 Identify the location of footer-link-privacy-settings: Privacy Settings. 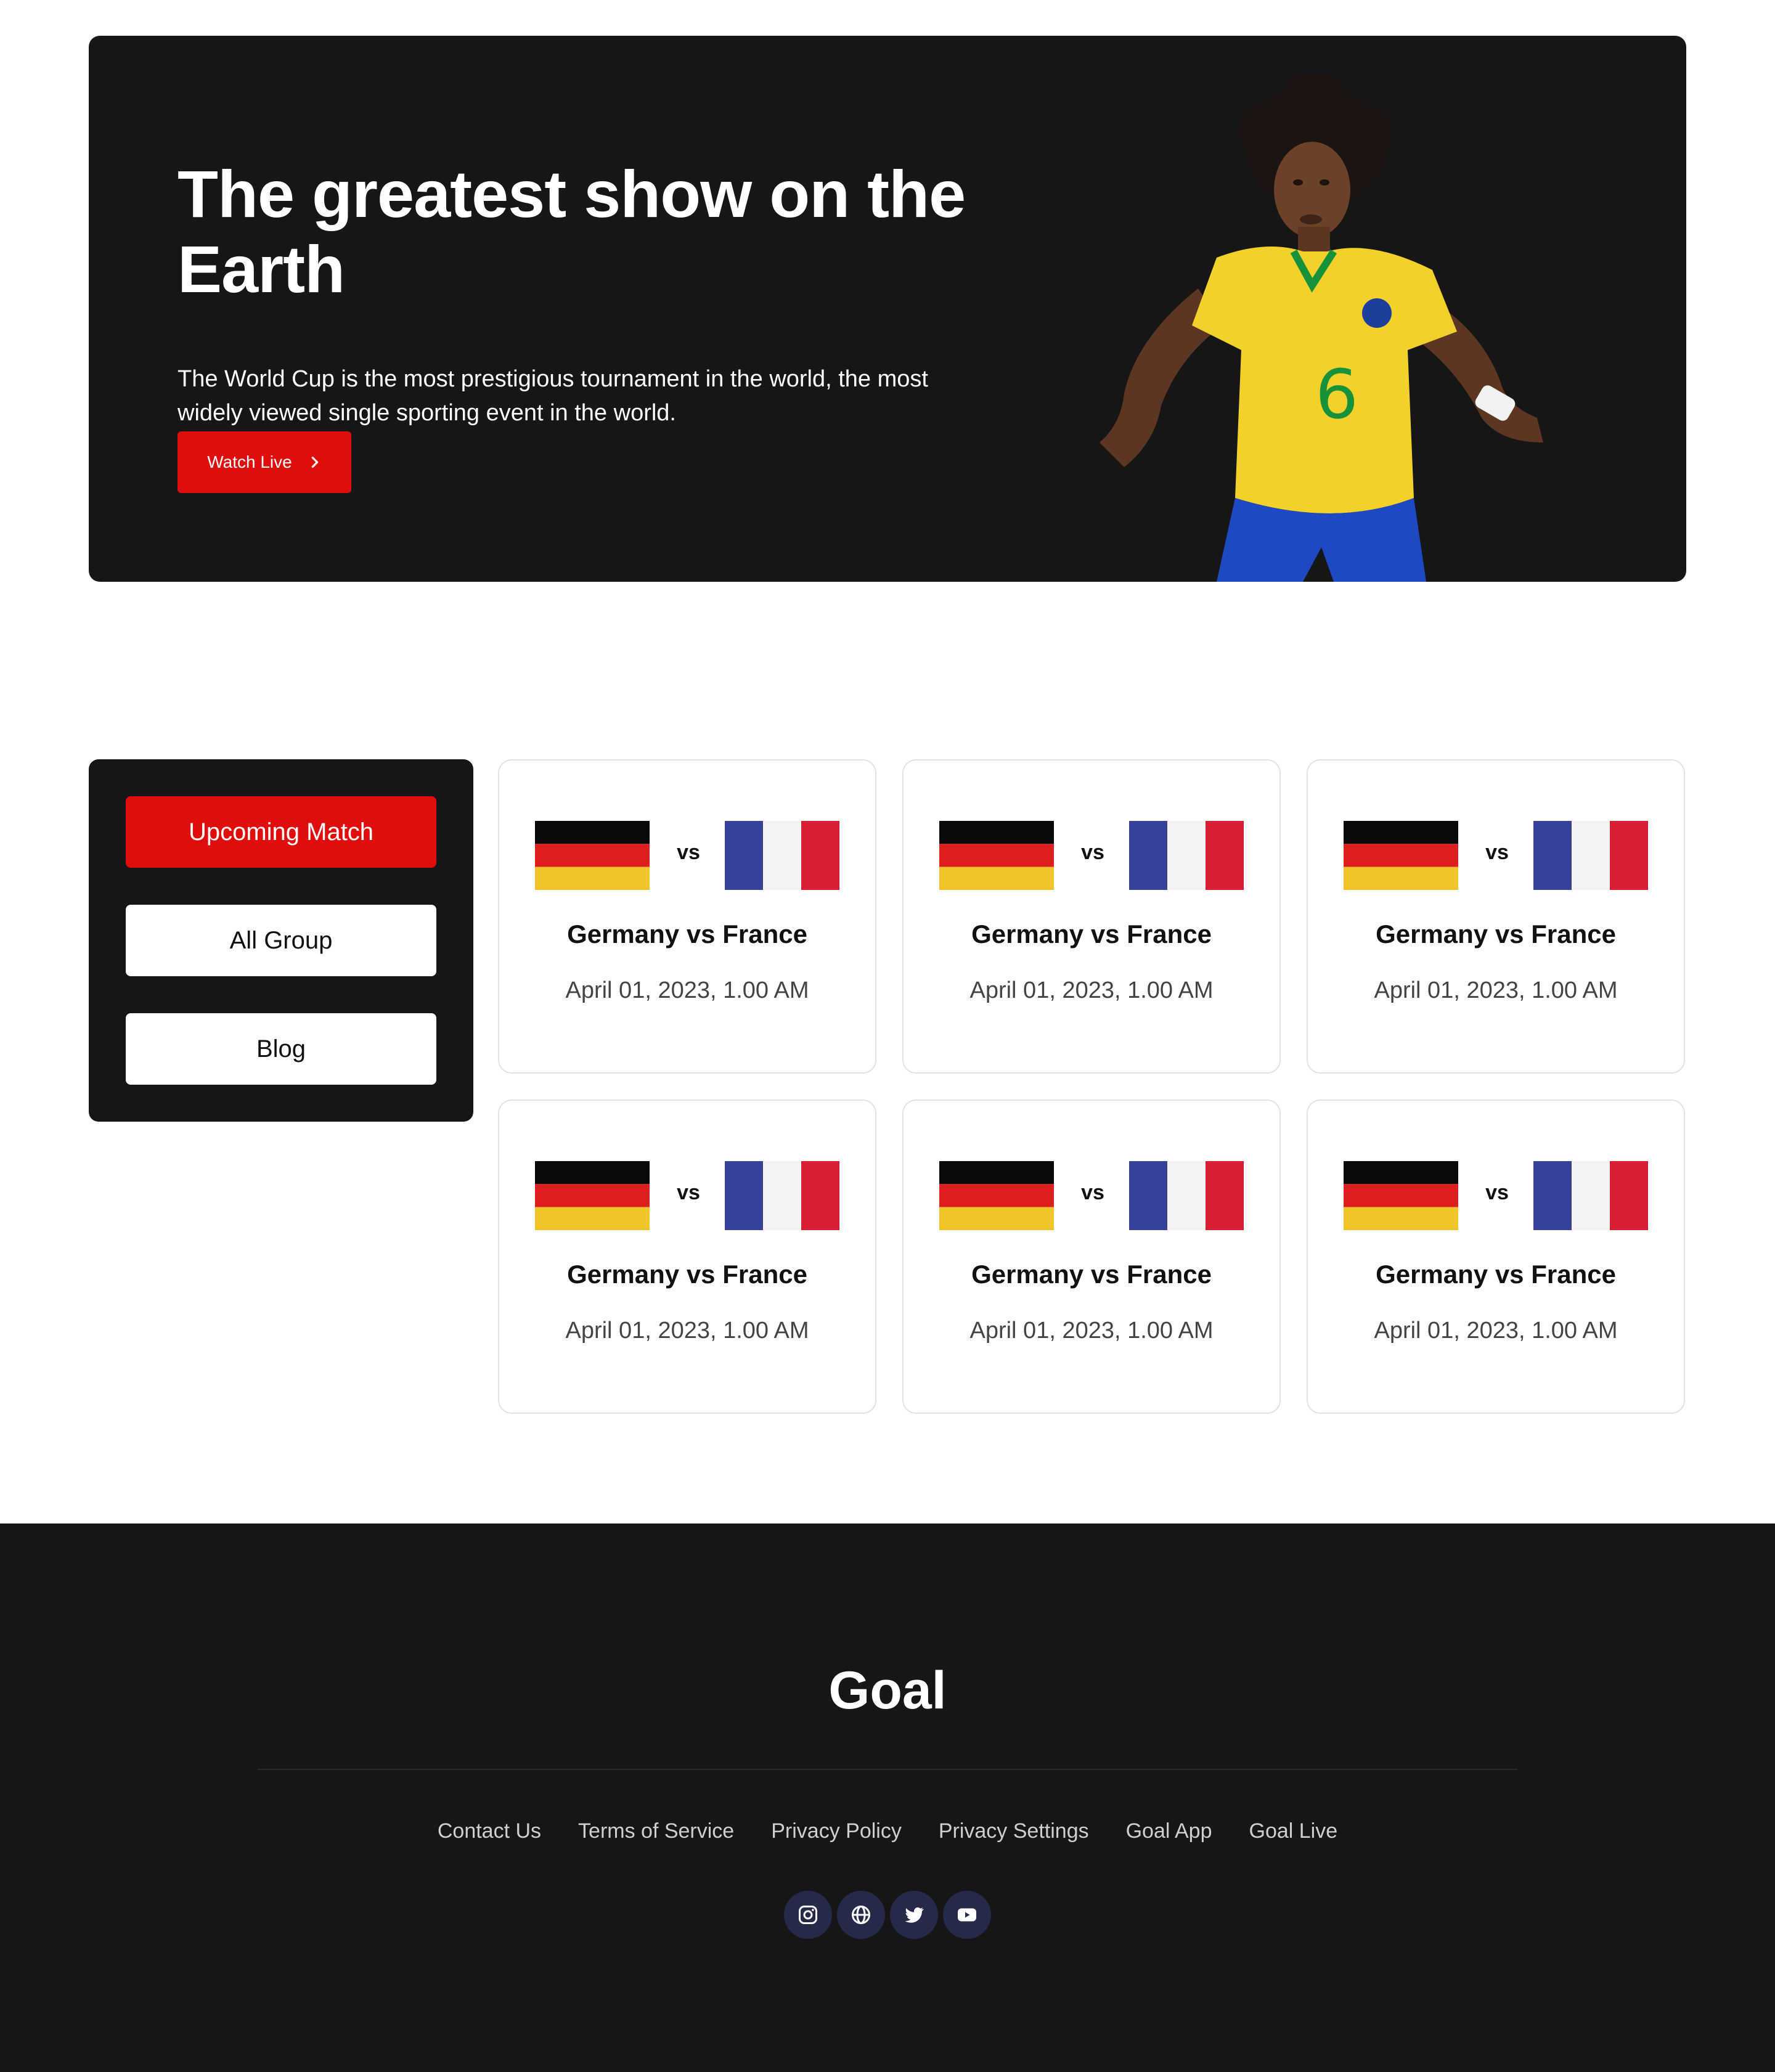
(1014, 1831).